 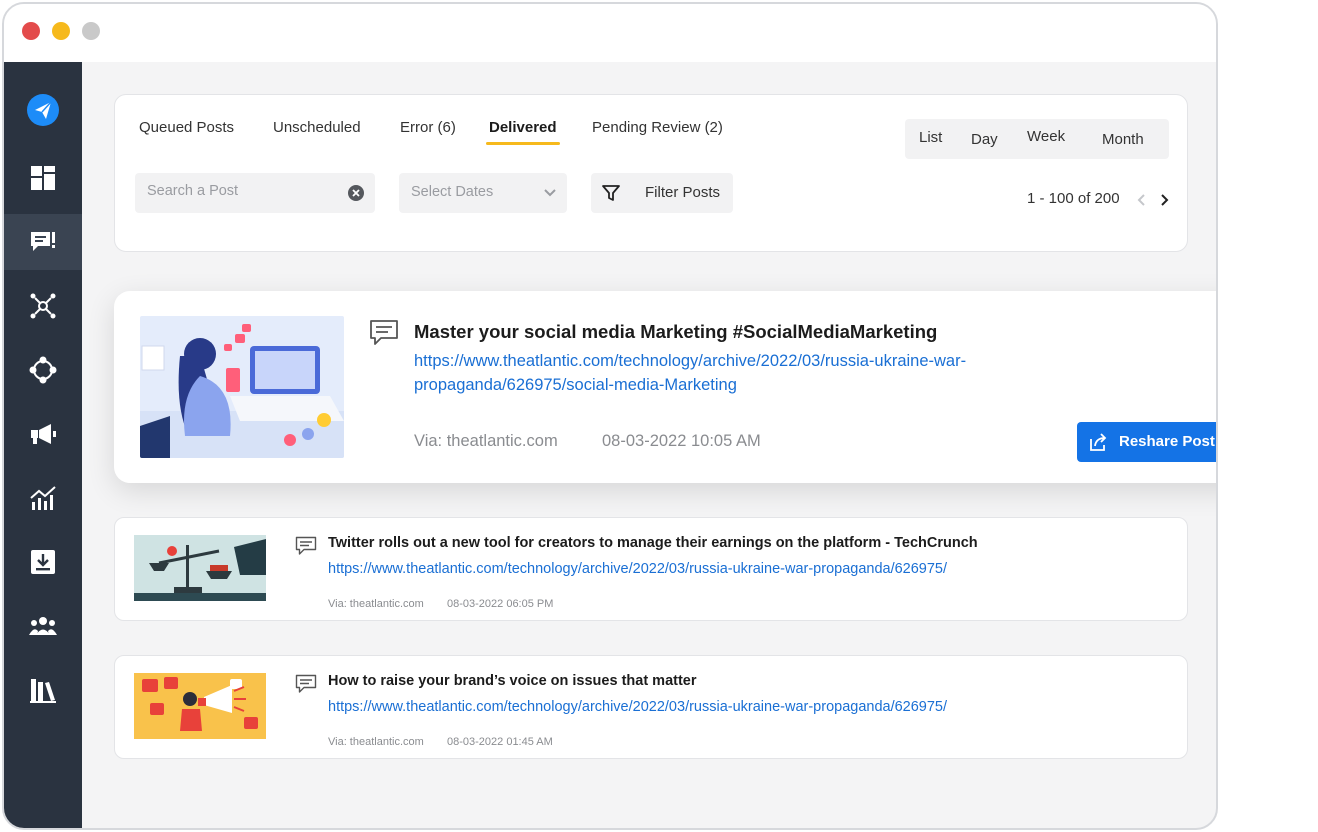 I want to click on view-day-button: Day, so click(x=984, y=139).